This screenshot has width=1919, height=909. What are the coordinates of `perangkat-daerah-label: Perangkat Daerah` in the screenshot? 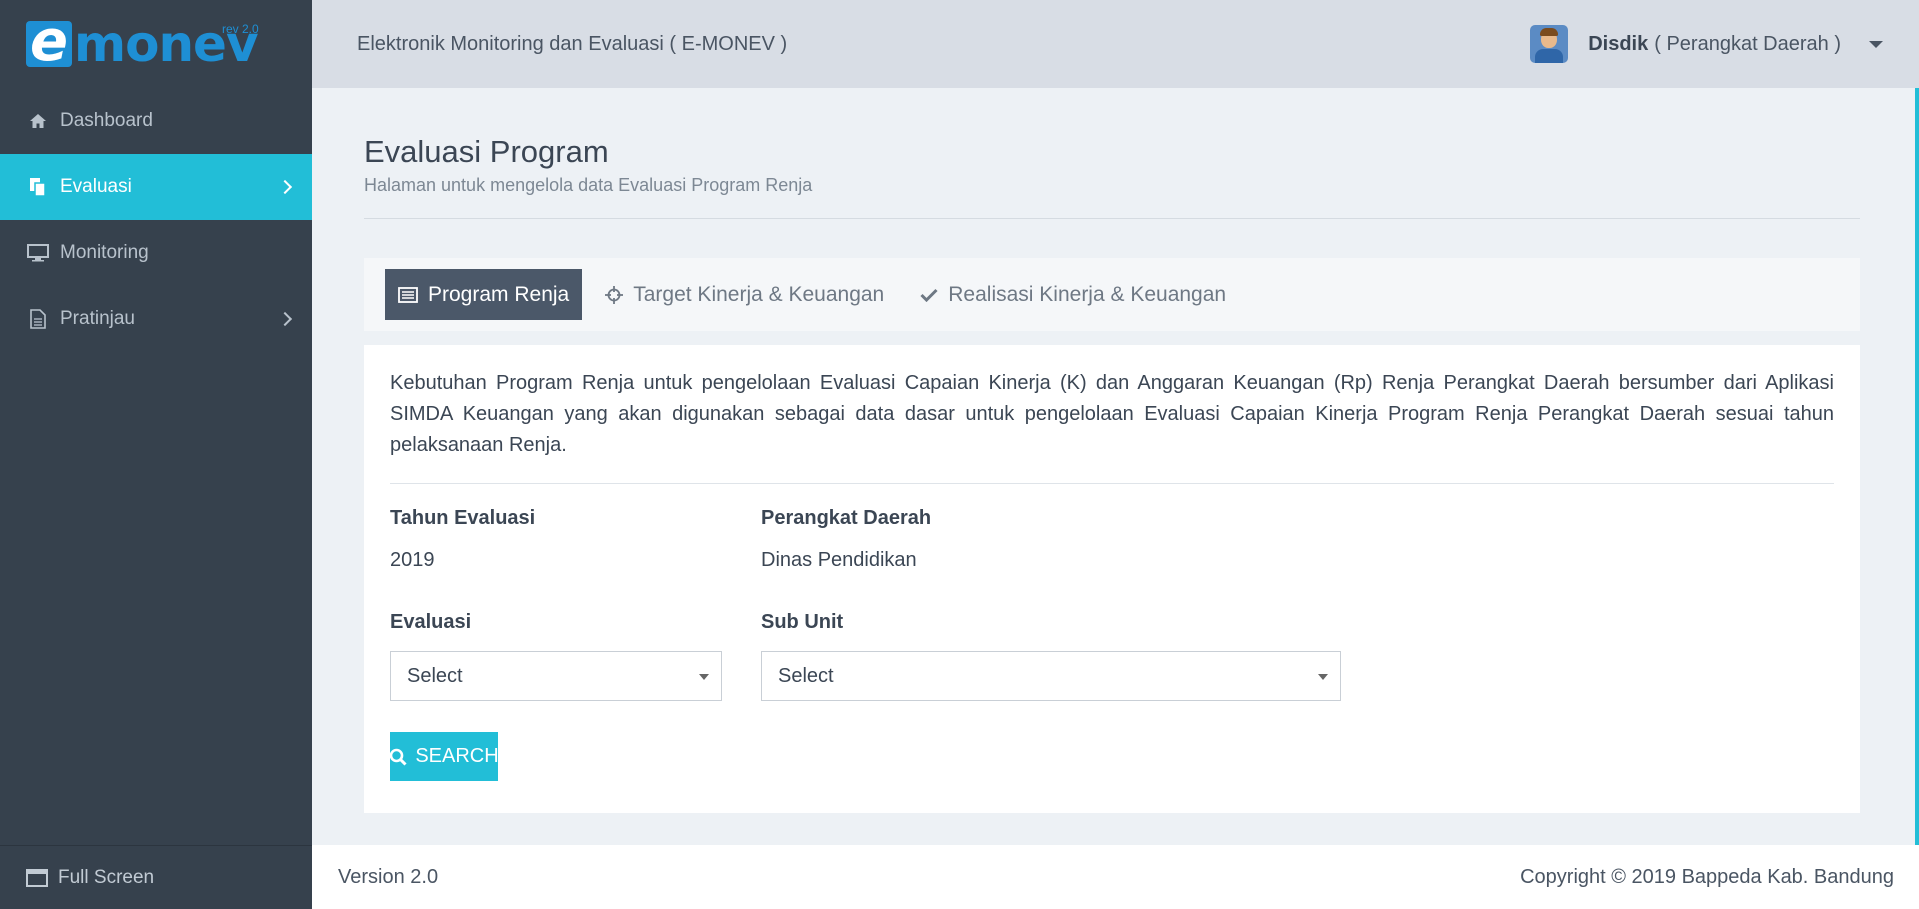 It's located at (846, 518).